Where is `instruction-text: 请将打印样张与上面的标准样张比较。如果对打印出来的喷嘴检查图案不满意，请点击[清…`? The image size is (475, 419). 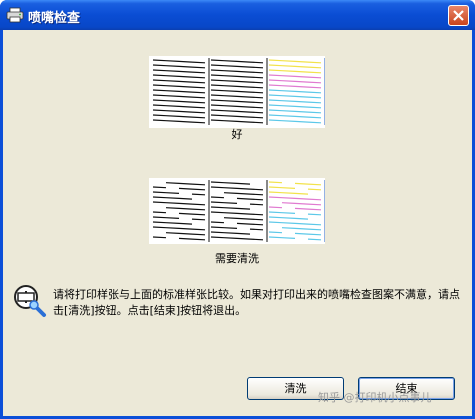 instruction-text: 请将打印样张与上面的标准样张比较。如果对打印出来的喷嘴检查图案不满意，请点击[清… is located at coordinates (256, 302).